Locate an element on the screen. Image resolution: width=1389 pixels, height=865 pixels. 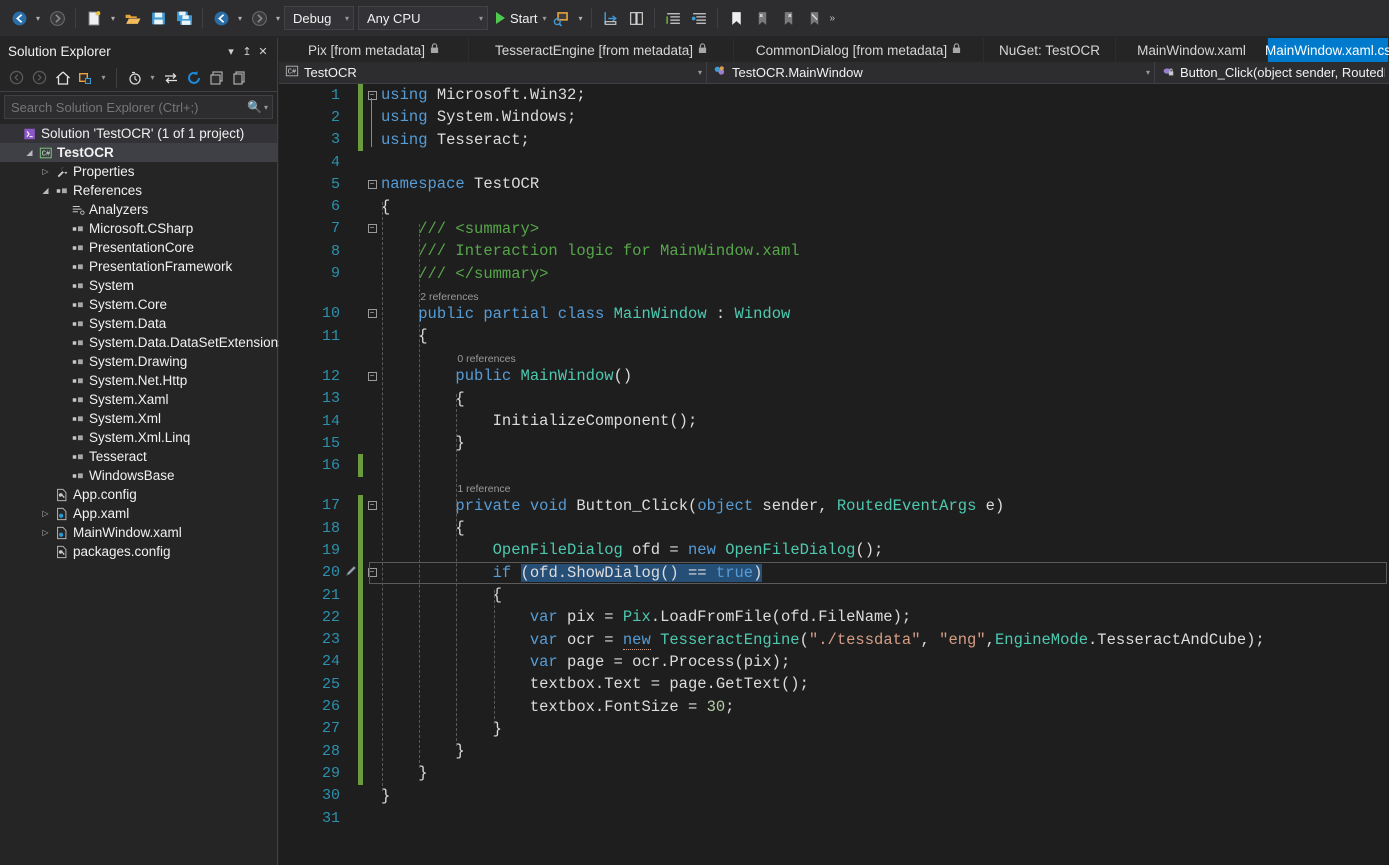
solution-explorer-dropdown-icon: ▾ is located at coordinates (231, 51).